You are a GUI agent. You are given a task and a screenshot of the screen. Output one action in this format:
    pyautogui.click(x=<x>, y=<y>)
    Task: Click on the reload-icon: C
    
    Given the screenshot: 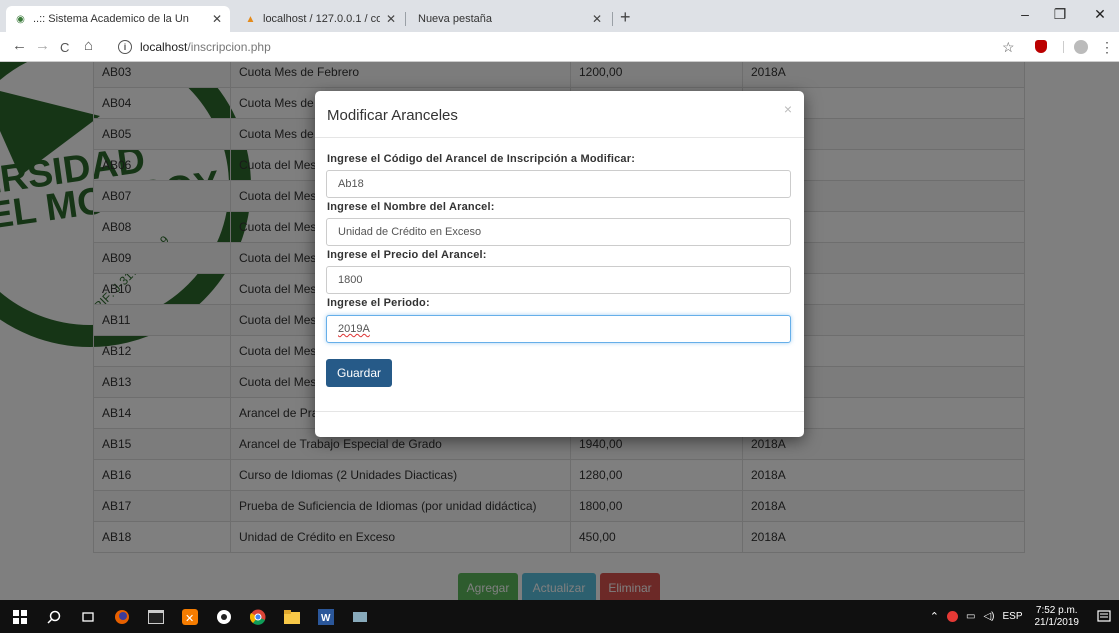 What is the action you would take?
    pyautogui.click(x=64, y=48)
    